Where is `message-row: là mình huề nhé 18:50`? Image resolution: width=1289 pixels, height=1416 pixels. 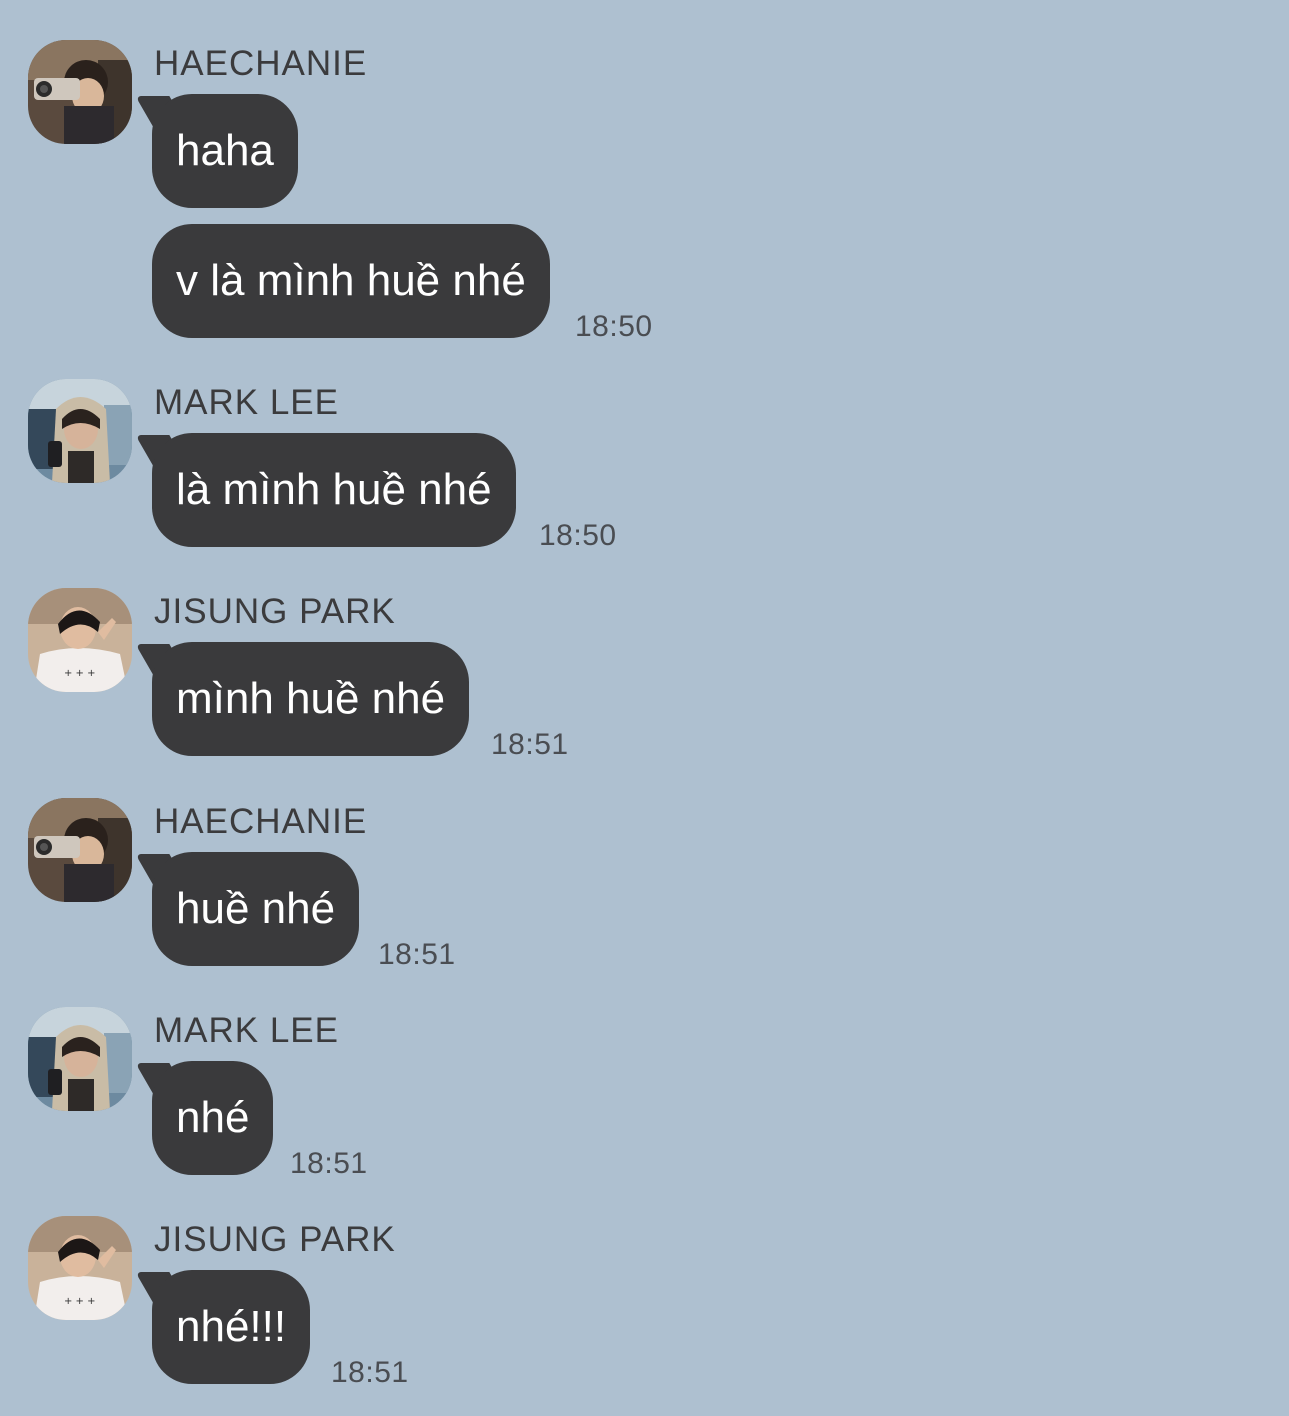
message-row: là mình huề nhé 18:50 is located at coordinates (384, 492).